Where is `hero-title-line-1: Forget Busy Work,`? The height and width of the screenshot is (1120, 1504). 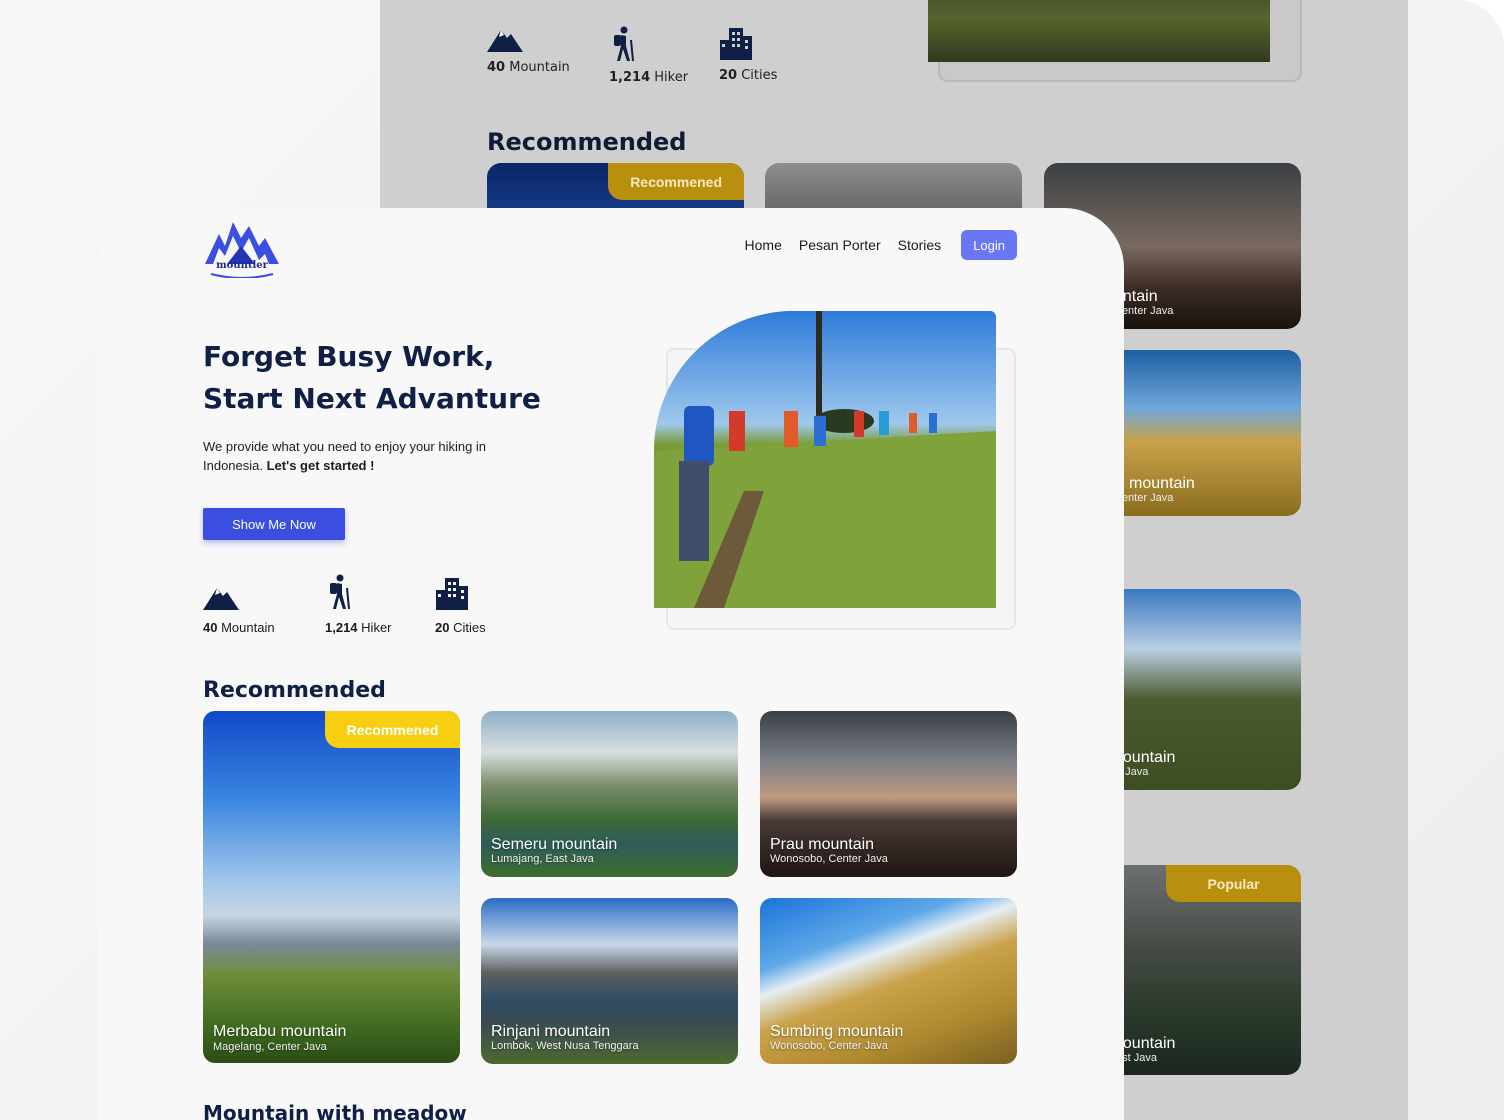 hero-title-line-1: Forget Busy Work, is located at coordinates (349, 356).